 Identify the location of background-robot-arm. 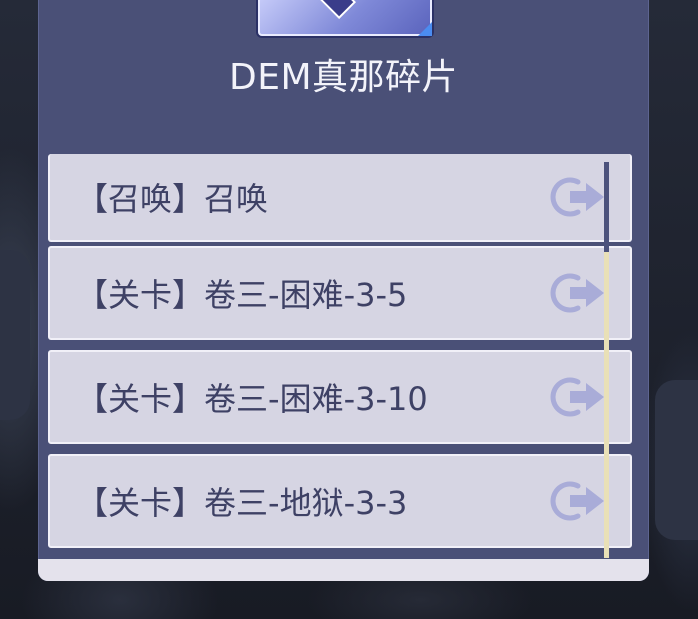
(15, 335).